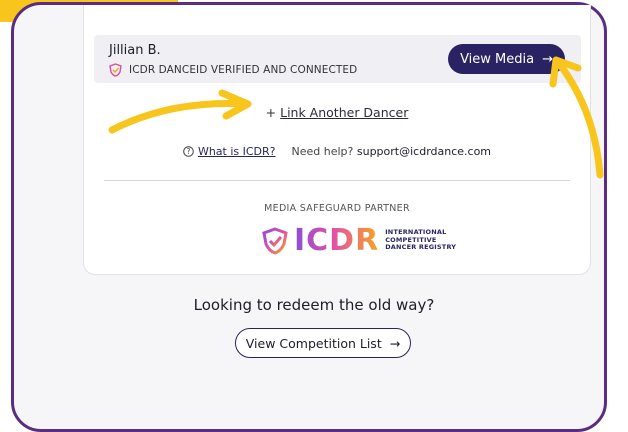  Describe the element at coordinates (275, 240) in the screenshot. I see `icdr-shield-icon` at that location.